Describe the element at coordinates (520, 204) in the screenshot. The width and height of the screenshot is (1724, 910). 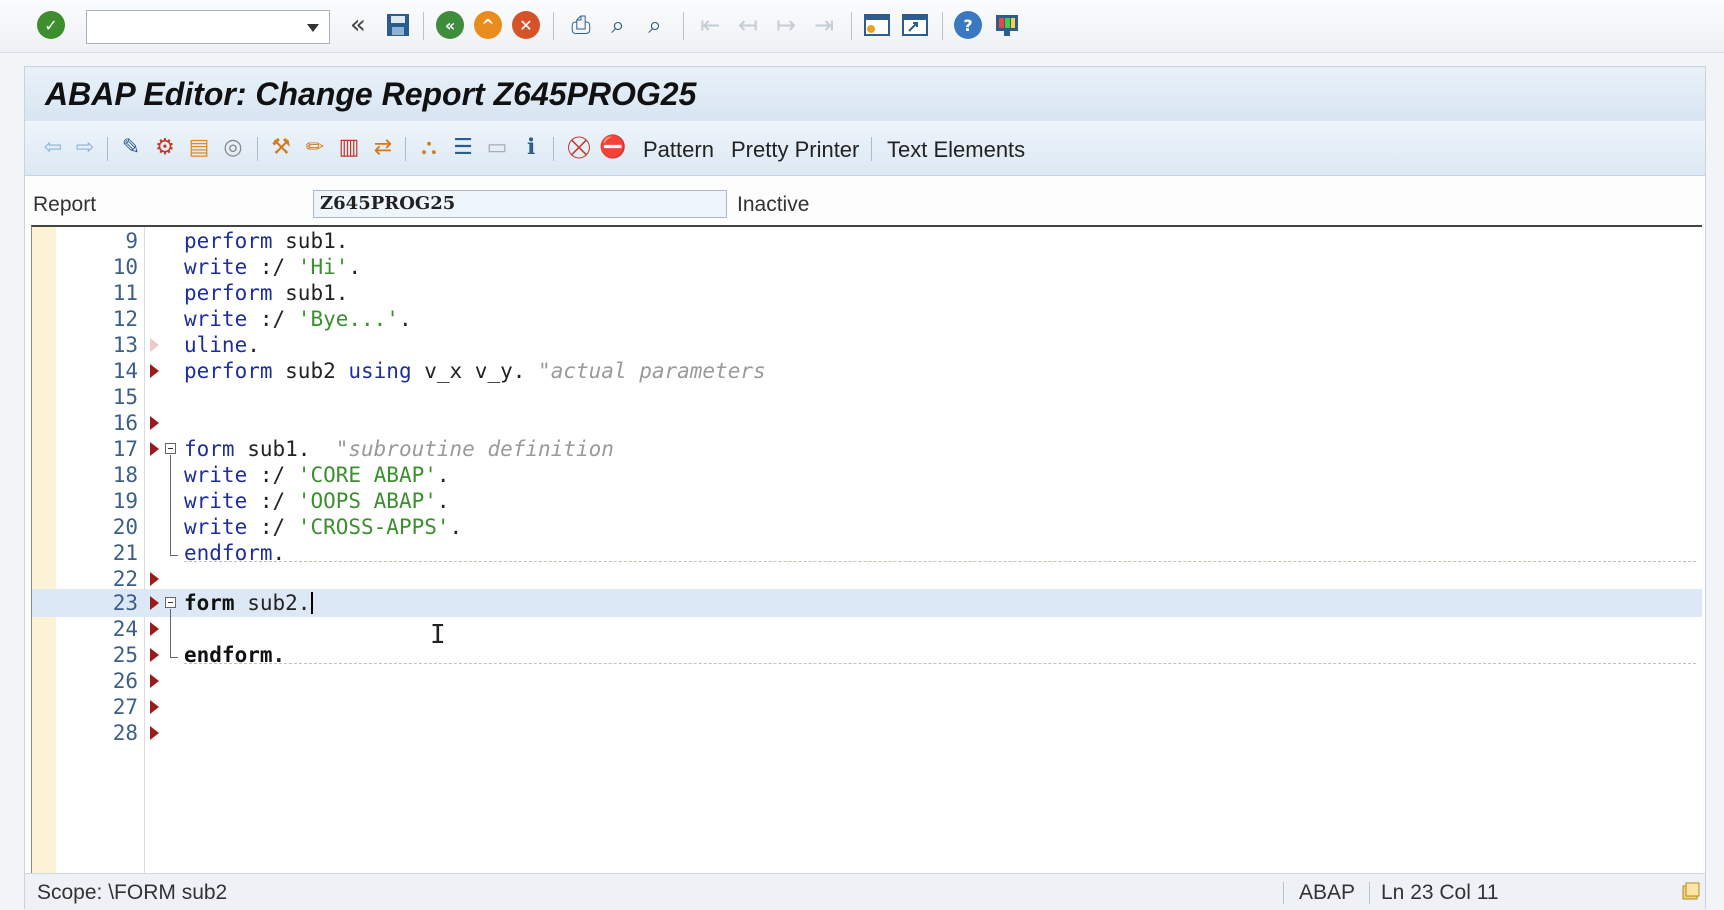
I see `report-name-field: Z645PROG25` at that location.